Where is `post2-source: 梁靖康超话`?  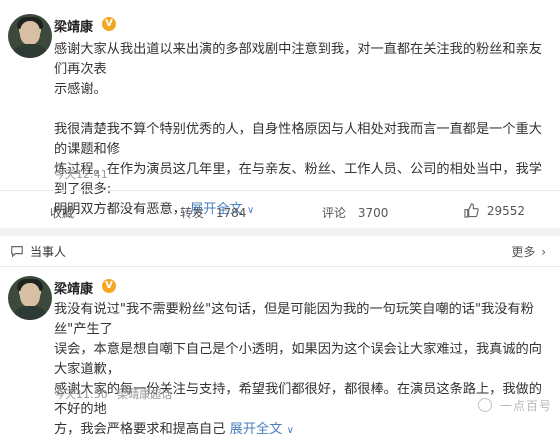
post2-source: 梁靖康超话 is located at coordinates (144, 394).